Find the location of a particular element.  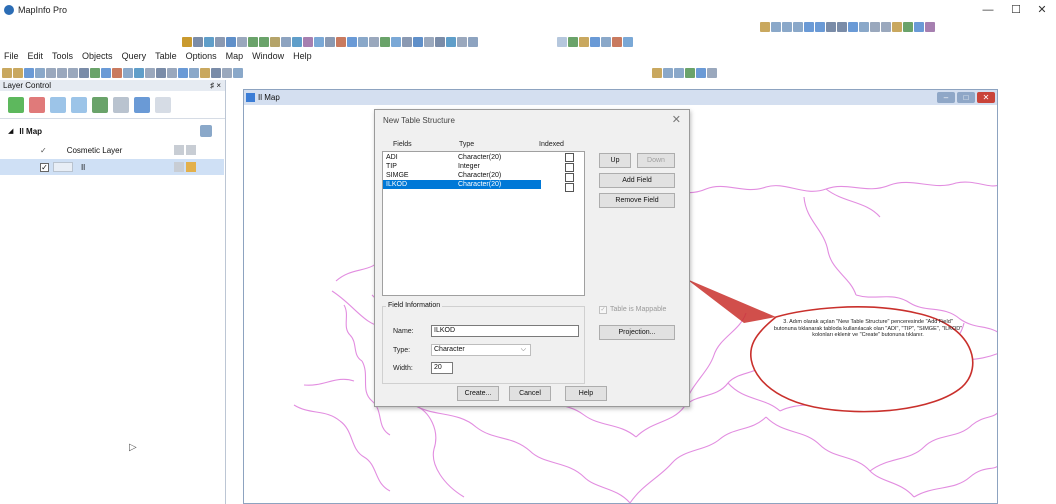

new-layout-icon is located at coordinates (128, 72).